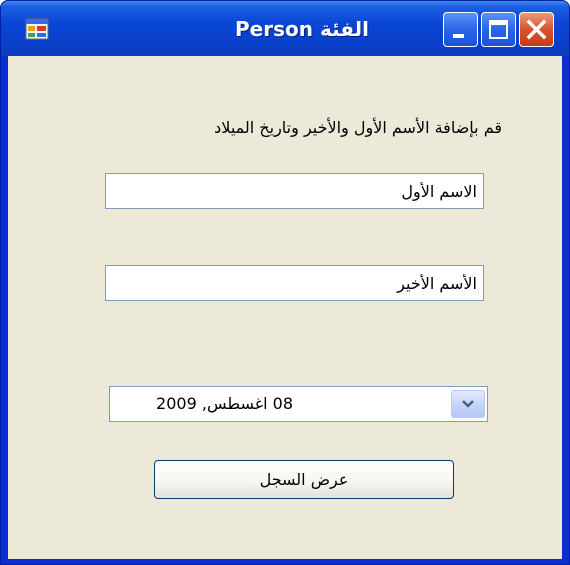  Describe the element at coordinates (302, 29) in the screenshot. I see `window-title: الفئة Person` at that location.